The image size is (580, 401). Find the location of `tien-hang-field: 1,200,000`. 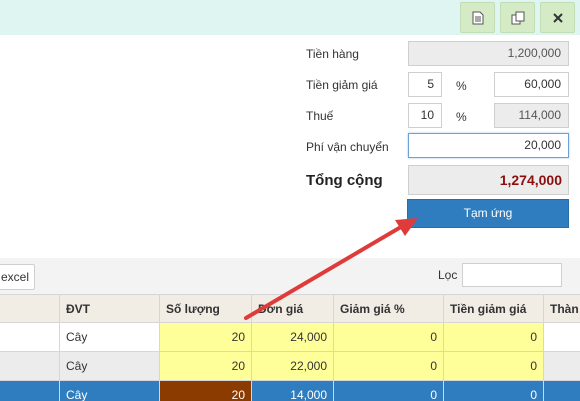

tien-hang-field: 1,200,000 is located at coordinates (488, 53).